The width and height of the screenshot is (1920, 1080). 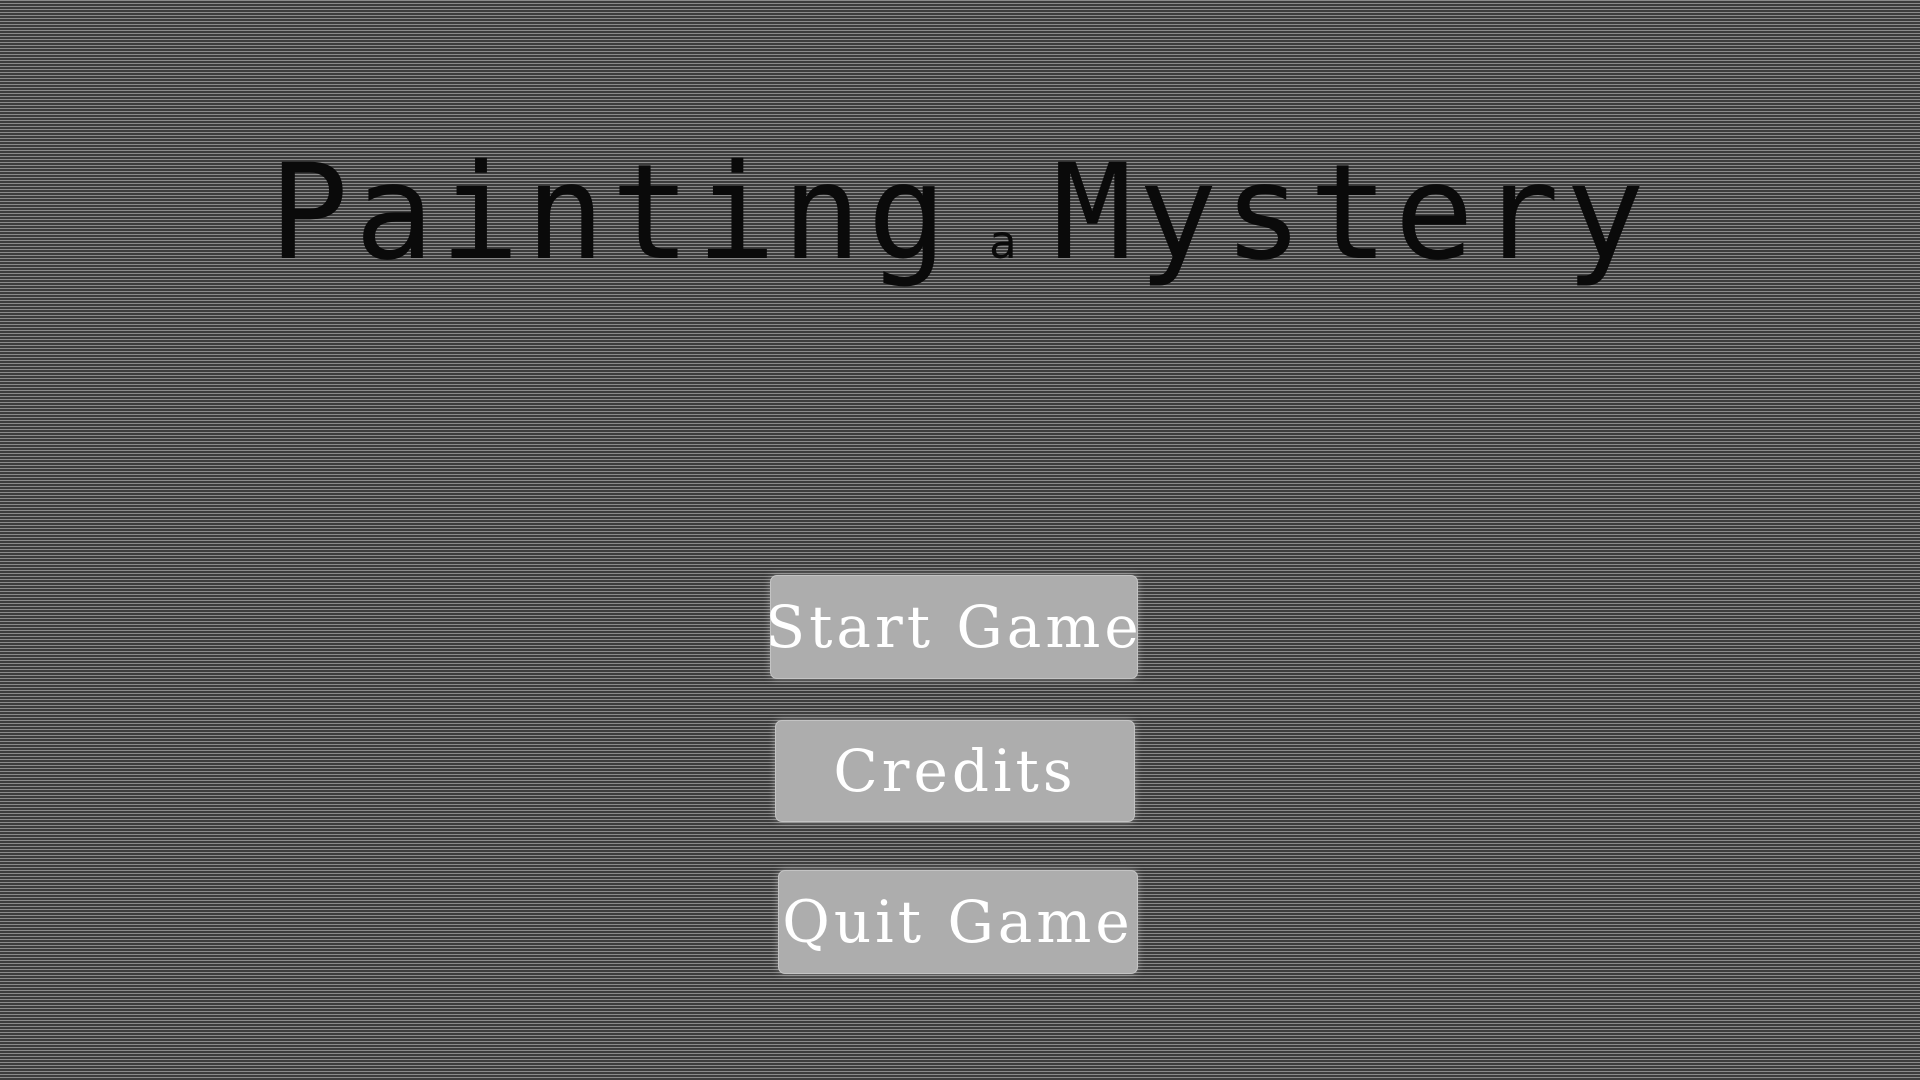 I want to click on start-game-label: Start Game, so click(x=954, y=627).